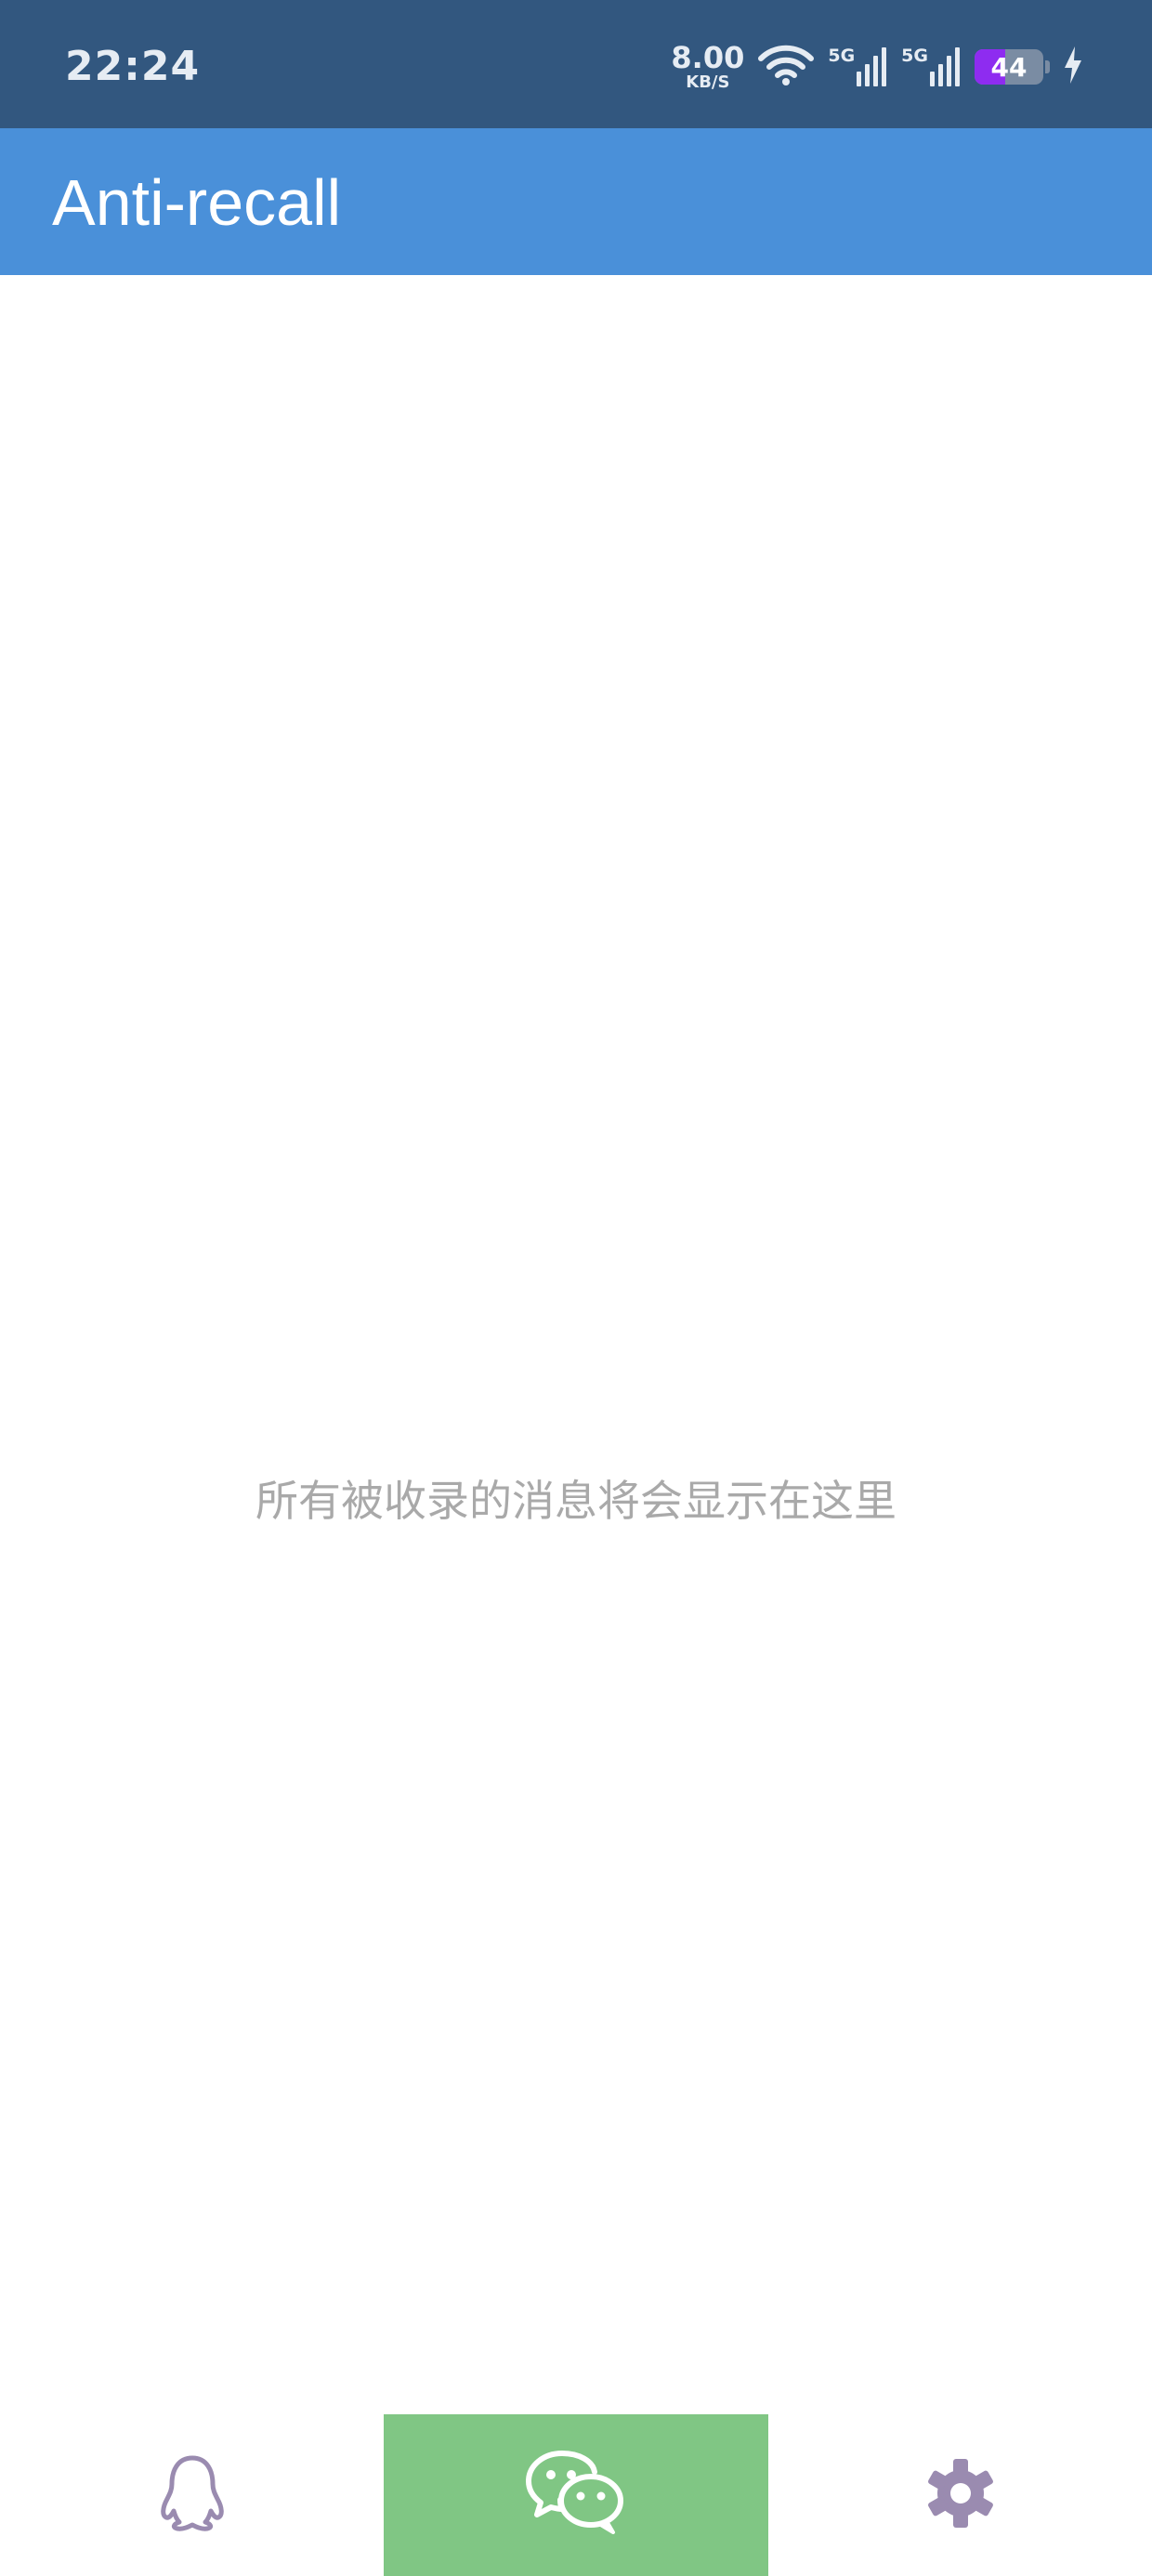 The image size is (1152, 2576). What do you see at coordinates (133, 66) in the screenshot?
I see `status-time: 22:24` at bounding box center [133, 66].